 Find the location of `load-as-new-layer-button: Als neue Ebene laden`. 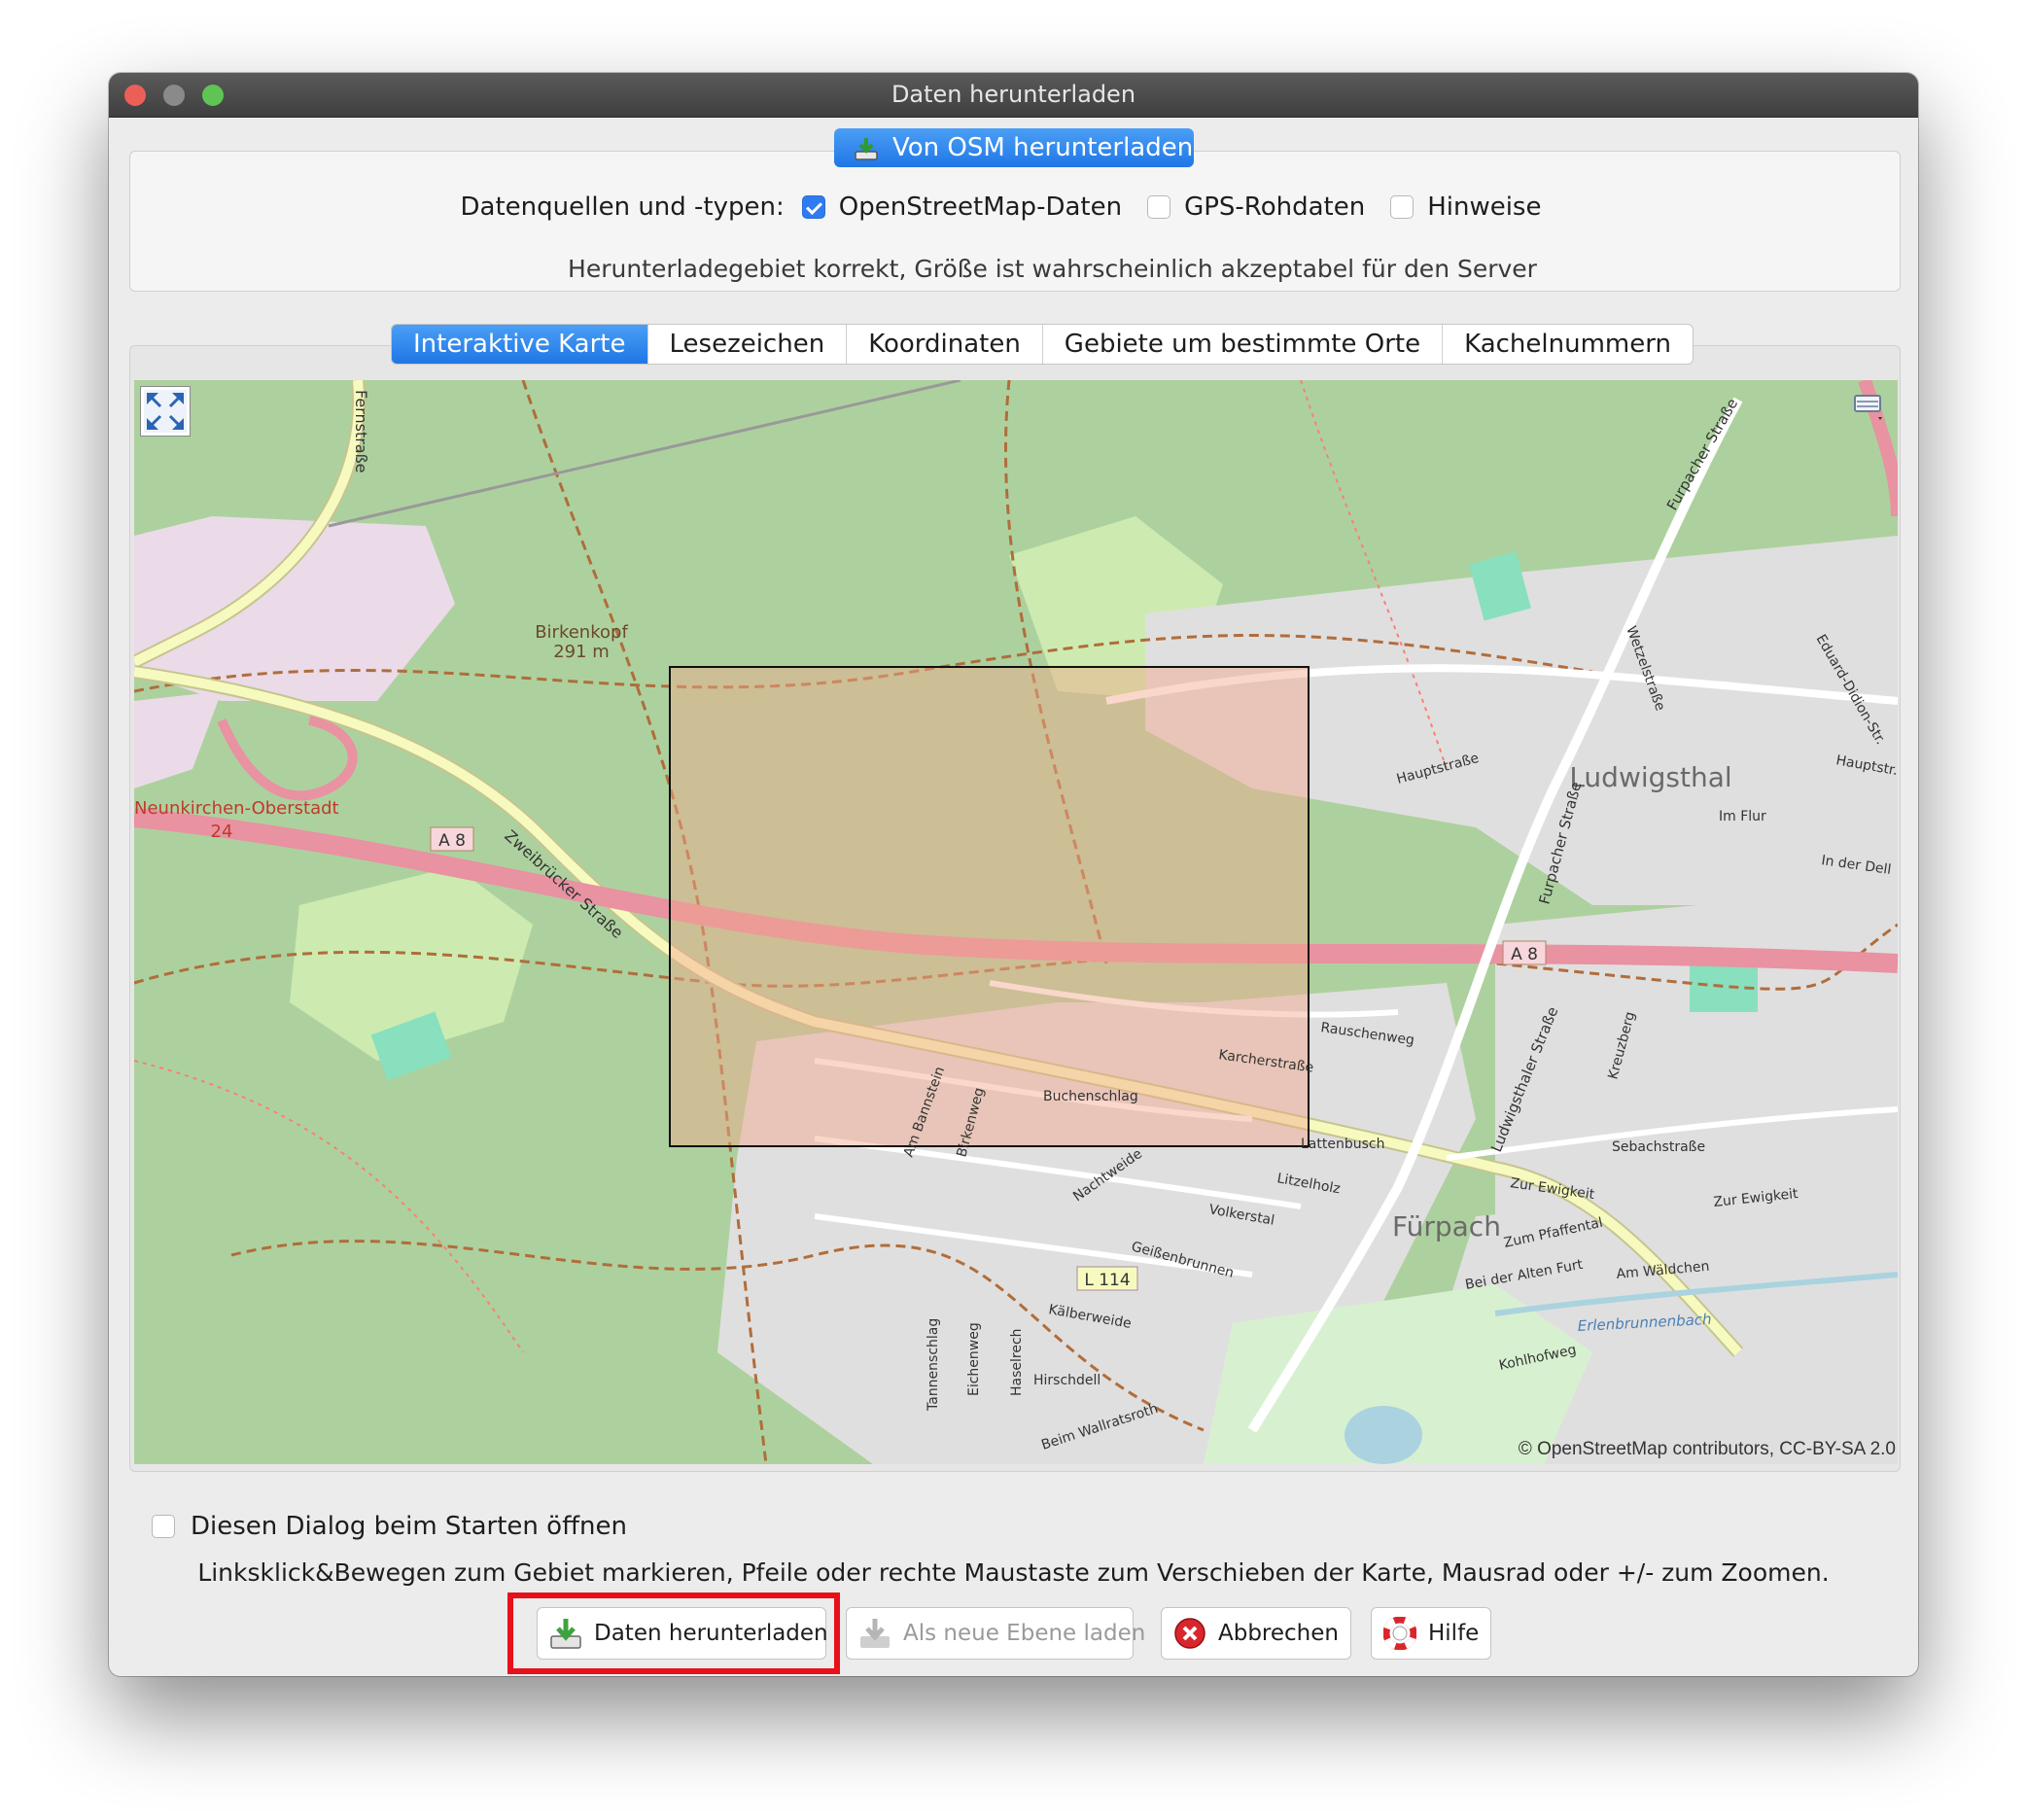

load-as-new-layer-button: Als neue Ebene laden is located at coordinates (995, 1633).